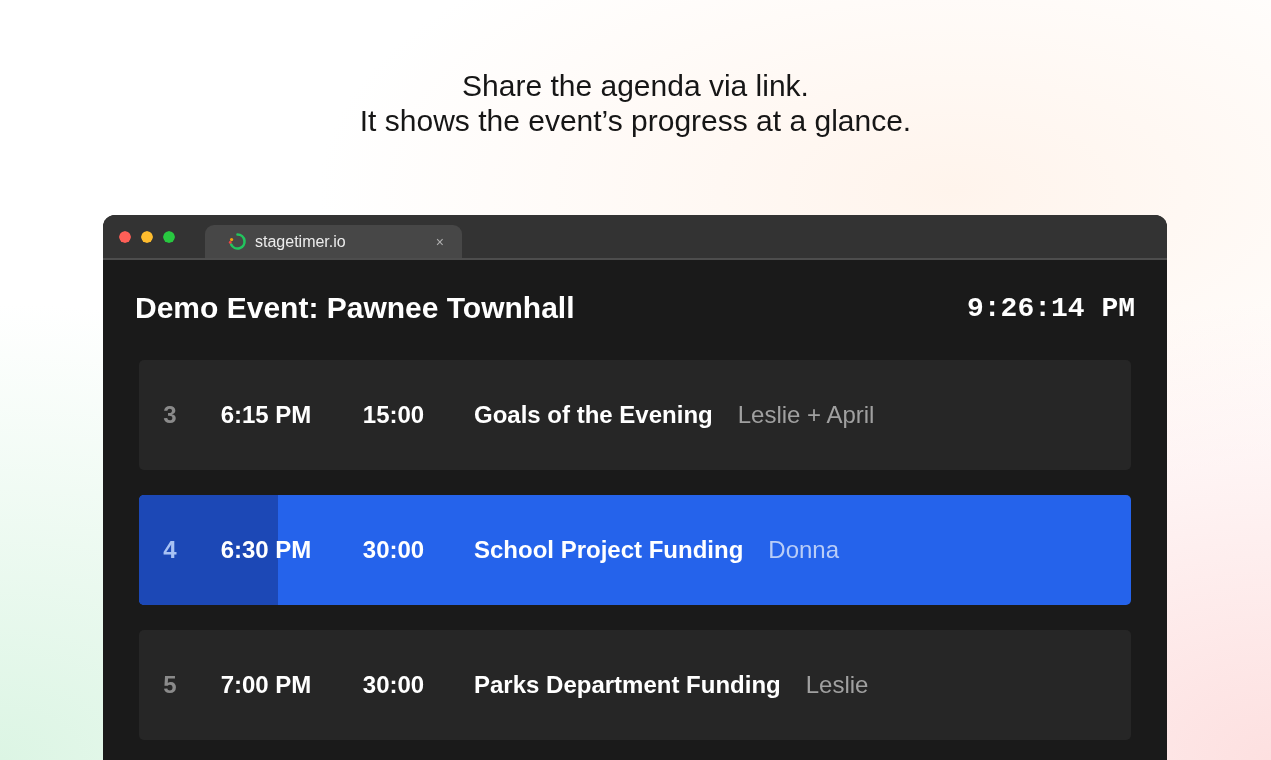  I want to click on start-time: 6:15 PM, so click(266, 415).